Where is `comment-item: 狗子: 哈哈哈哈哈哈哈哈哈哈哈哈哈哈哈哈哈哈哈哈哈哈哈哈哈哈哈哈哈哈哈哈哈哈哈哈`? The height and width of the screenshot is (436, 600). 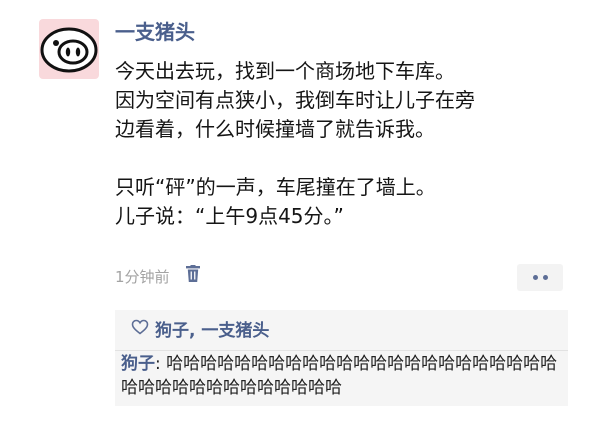 comment-item: 狗子: 哈哈哈哈哈哈哈哈哈哈哈哈哈哈哈哈哈哈哈哈哈哈哈哈哈哈哈哈哈哈哈哈哈哈哈哈 is located at coordinates (343, 376).